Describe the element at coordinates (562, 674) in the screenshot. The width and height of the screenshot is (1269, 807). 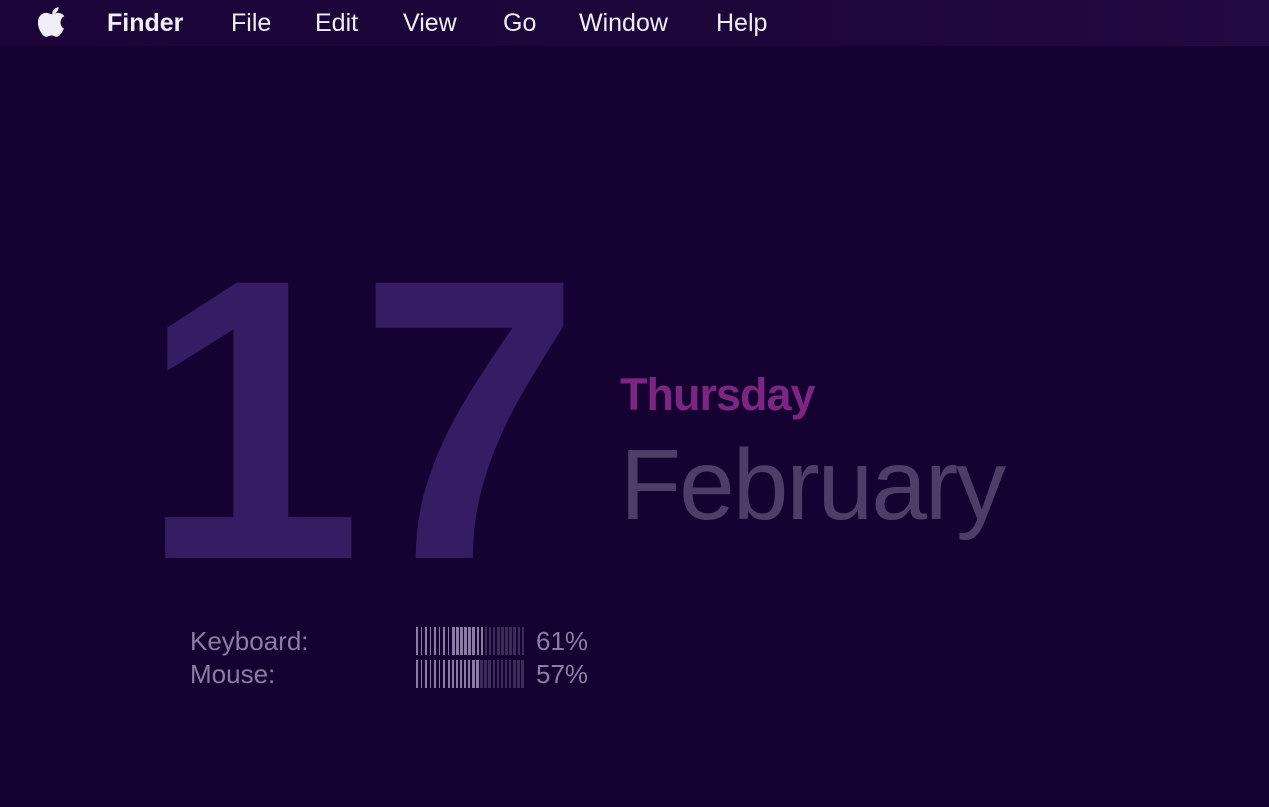
I see `mouse-battery-value: 57%` at that location.